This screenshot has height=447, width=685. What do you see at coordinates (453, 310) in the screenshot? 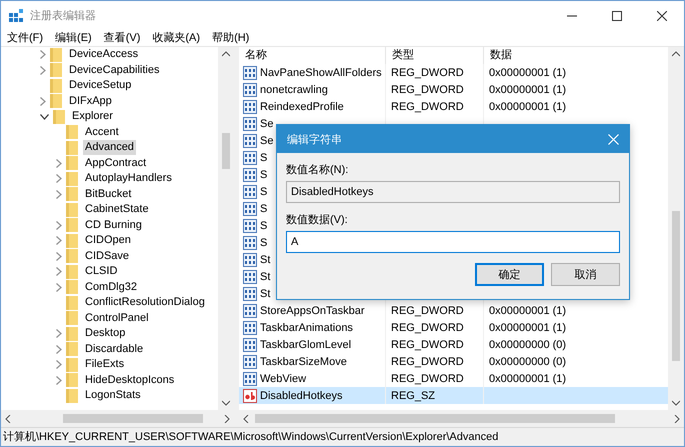
I see `table-row: StoreAppsOnTaskbar REG_DWORD 0x00000001 (1)` at bounding box center [453, 310].